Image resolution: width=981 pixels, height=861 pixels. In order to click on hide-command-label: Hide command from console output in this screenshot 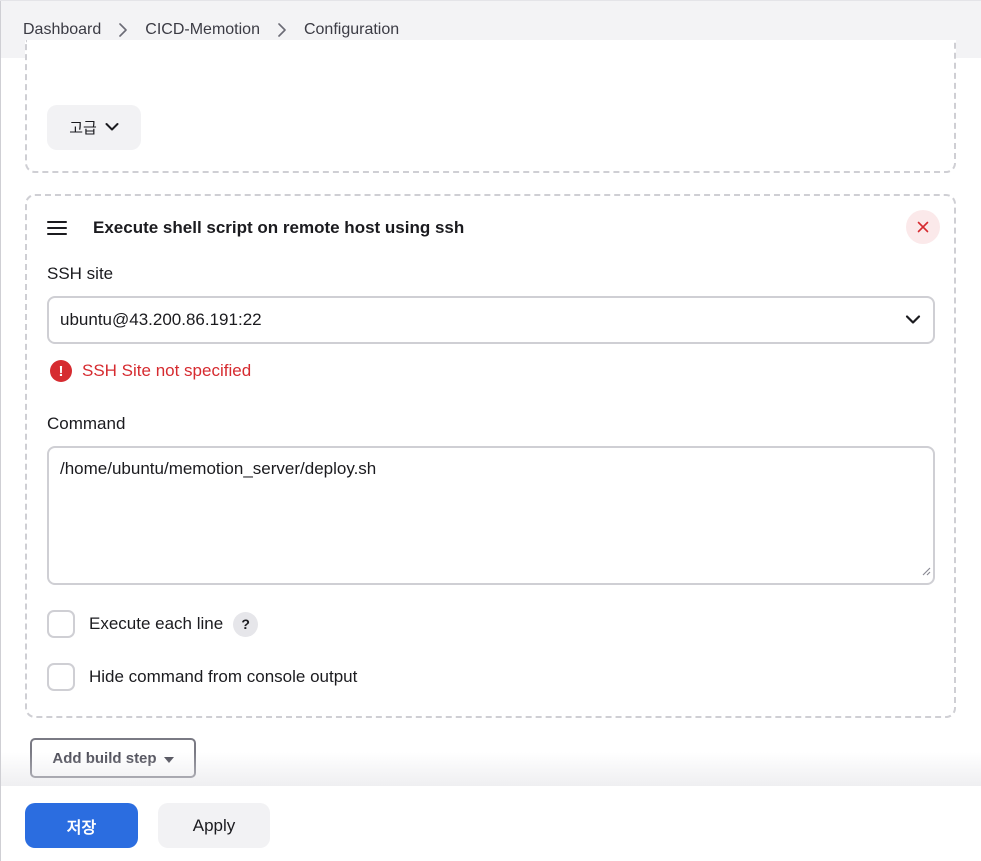, I will do `click(223, 677)`.